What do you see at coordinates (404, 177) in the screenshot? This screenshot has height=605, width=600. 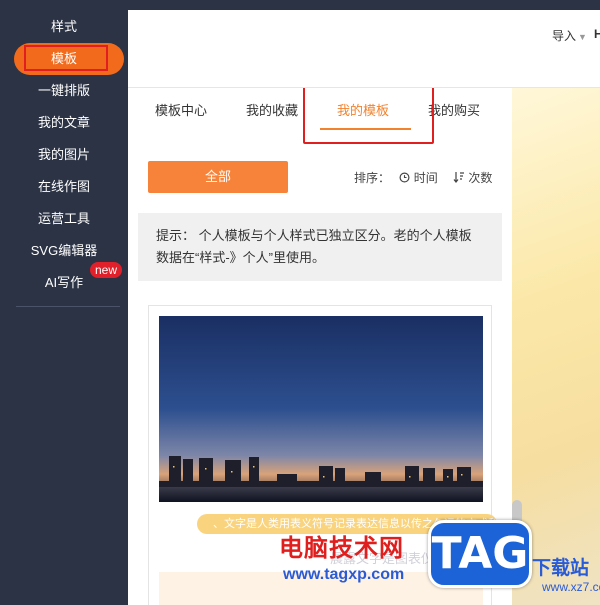 I see `clock-icon` at bounding box center [404, 177].